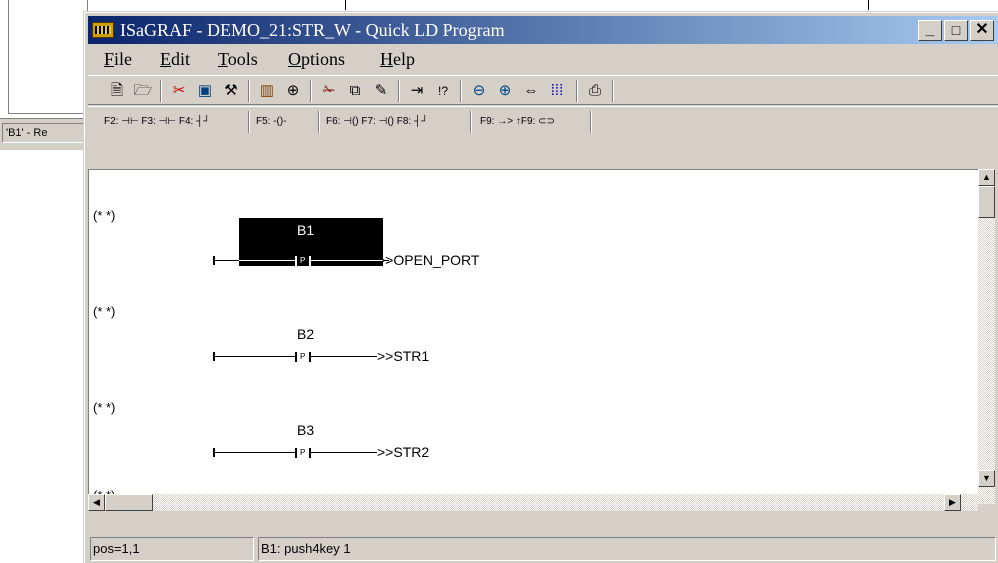  I want to click on maximize-button: □, so click(956, 30).